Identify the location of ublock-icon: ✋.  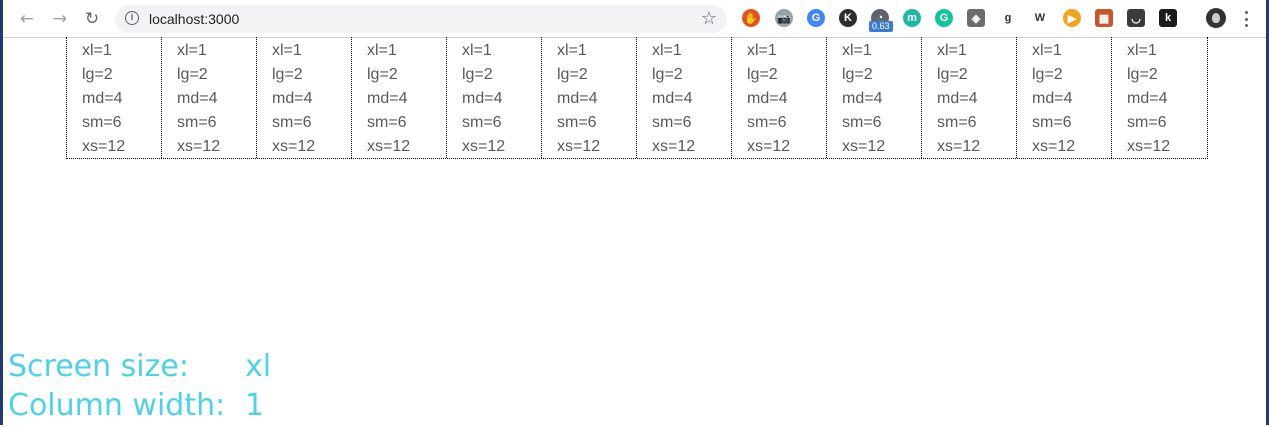
(751, 18).